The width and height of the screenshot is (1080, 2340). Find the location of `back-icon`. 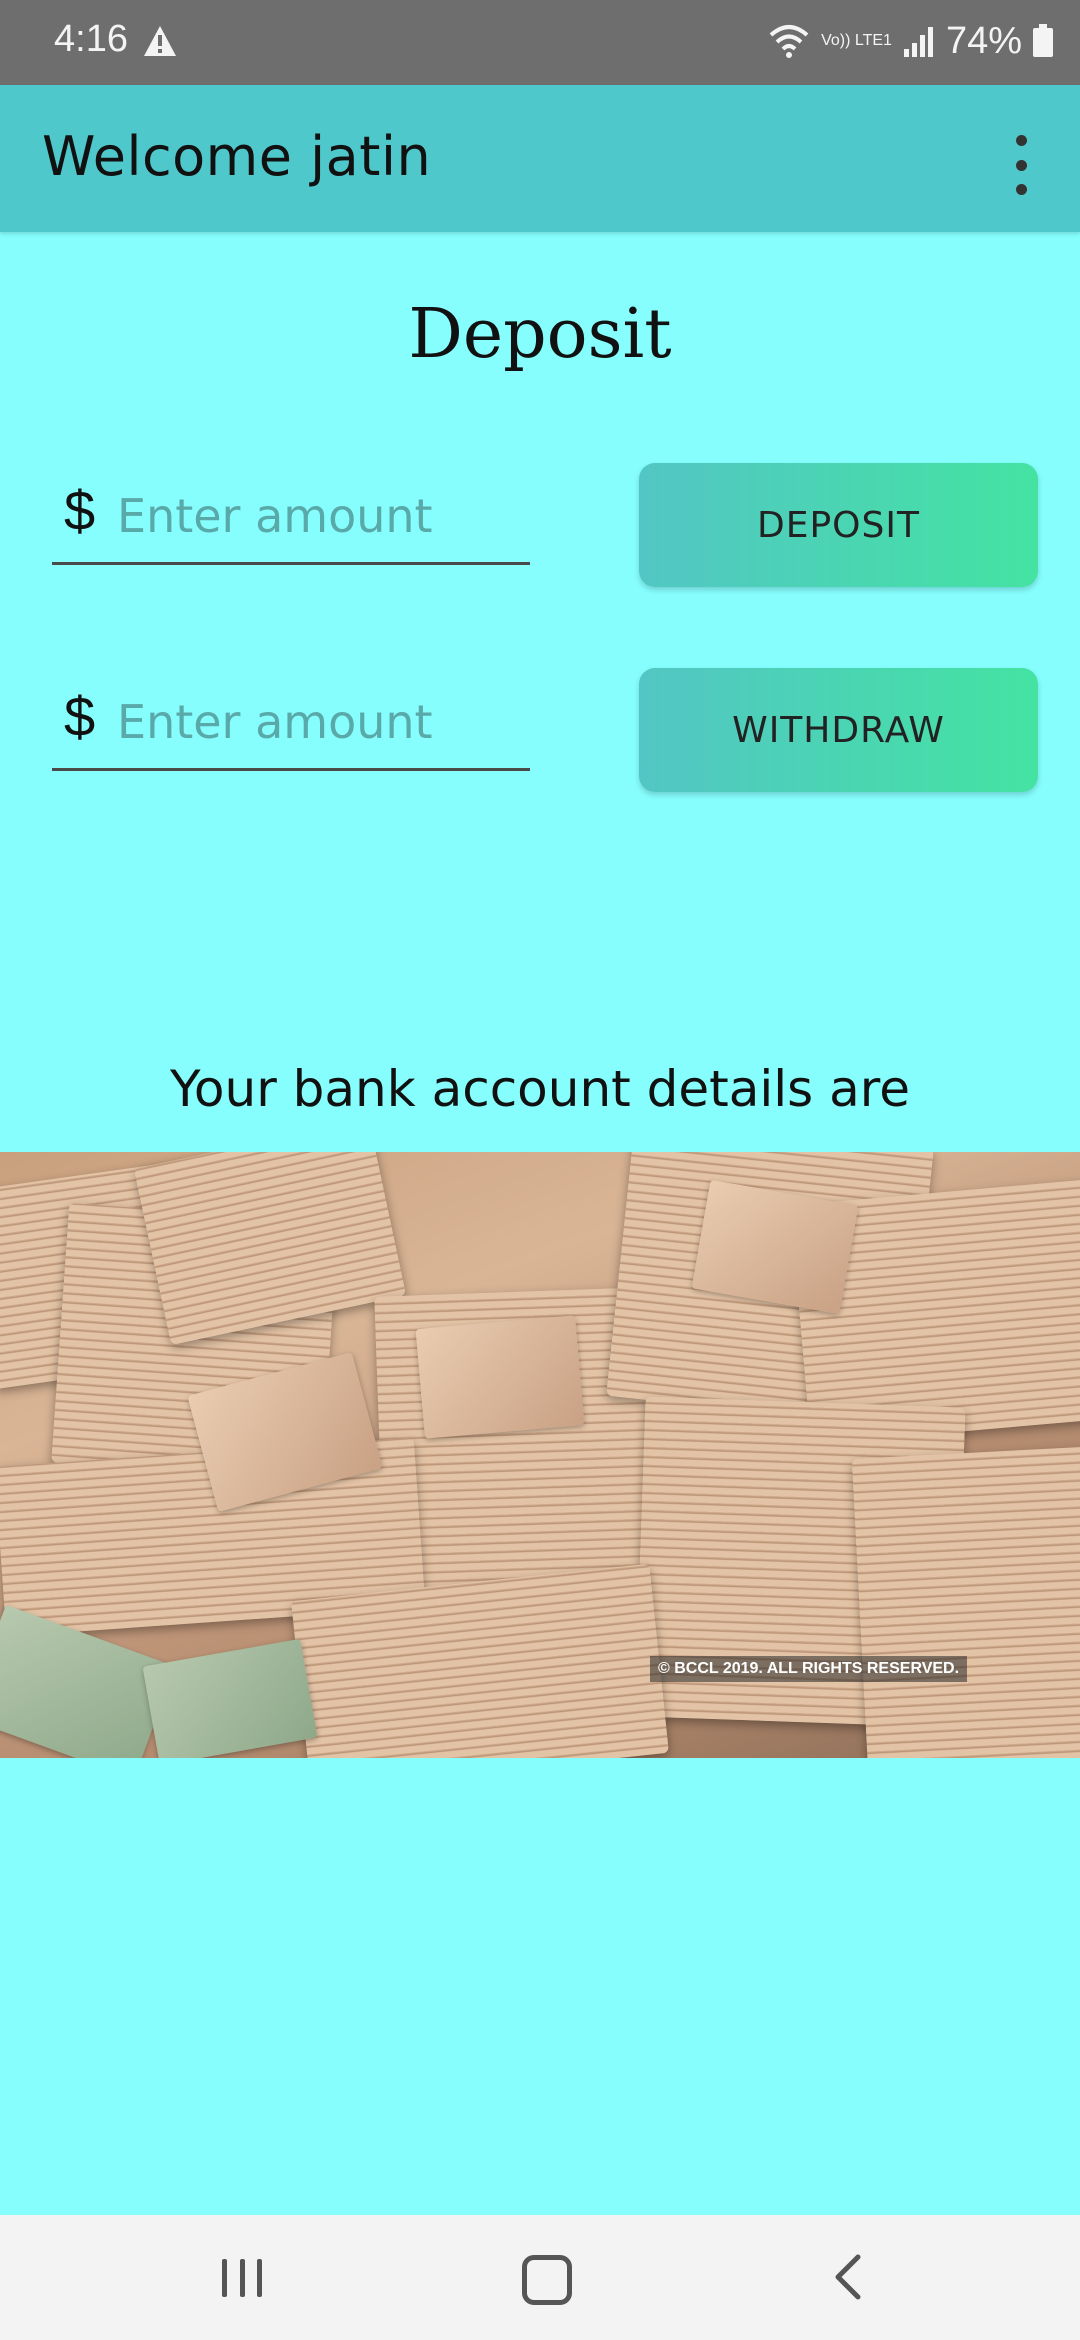

back-icon is located at coordinates (848, 2277).